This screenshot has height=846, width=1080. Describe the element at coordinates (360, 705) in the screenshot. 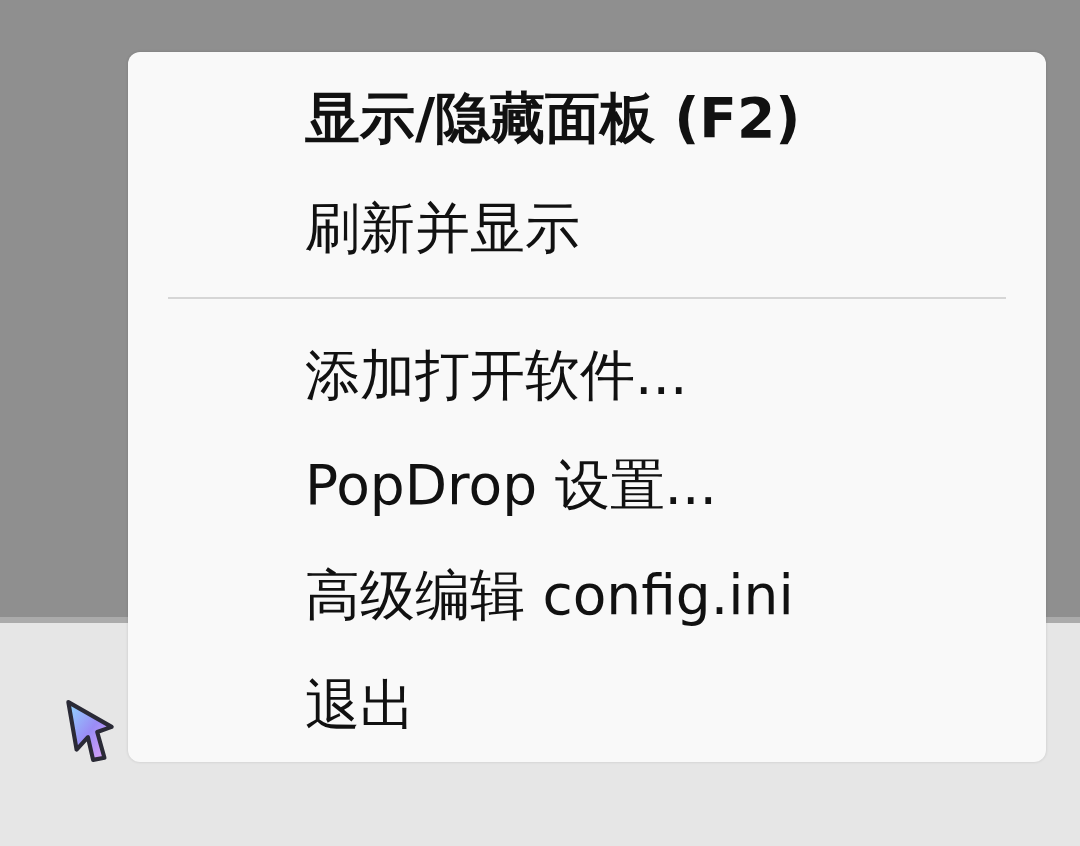

I see `menu-item: 退出` at that location.